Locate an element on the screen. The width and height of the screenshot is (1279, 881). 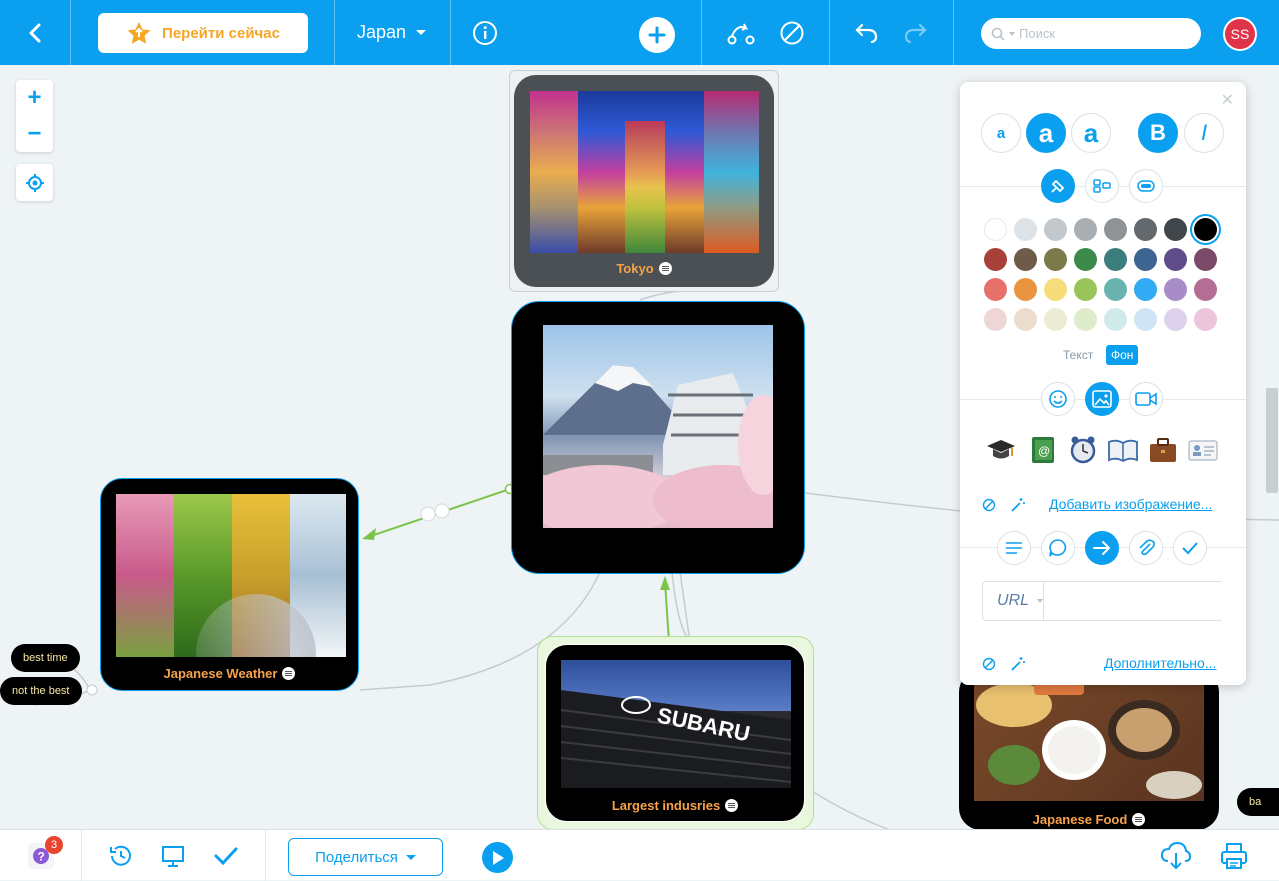
emoji-tab-button is located at coordinates (1058, 399).